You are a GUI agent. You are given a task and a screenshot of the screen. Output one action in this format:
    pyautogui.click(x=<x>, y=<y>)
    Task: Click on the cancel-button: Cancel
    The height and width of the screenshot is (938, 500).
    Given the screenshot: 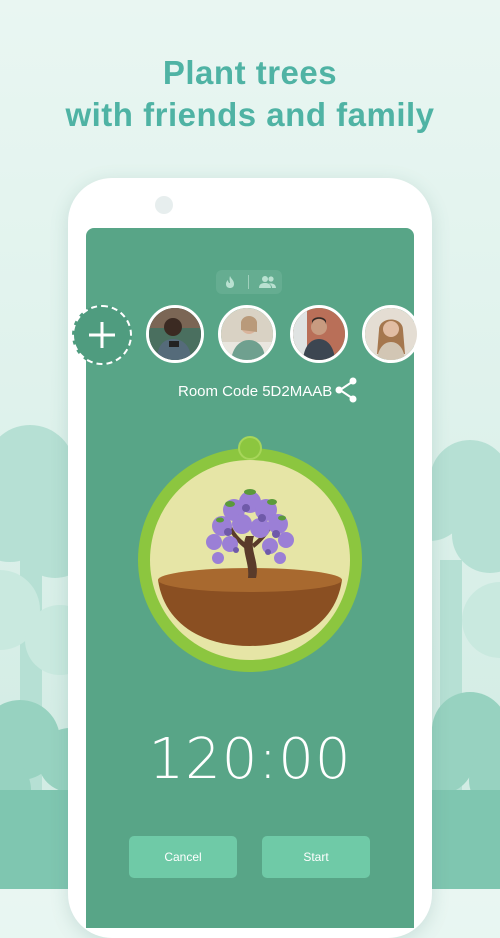 What is the action you would take?
    pyautogui.click(x=183, y=857)
    